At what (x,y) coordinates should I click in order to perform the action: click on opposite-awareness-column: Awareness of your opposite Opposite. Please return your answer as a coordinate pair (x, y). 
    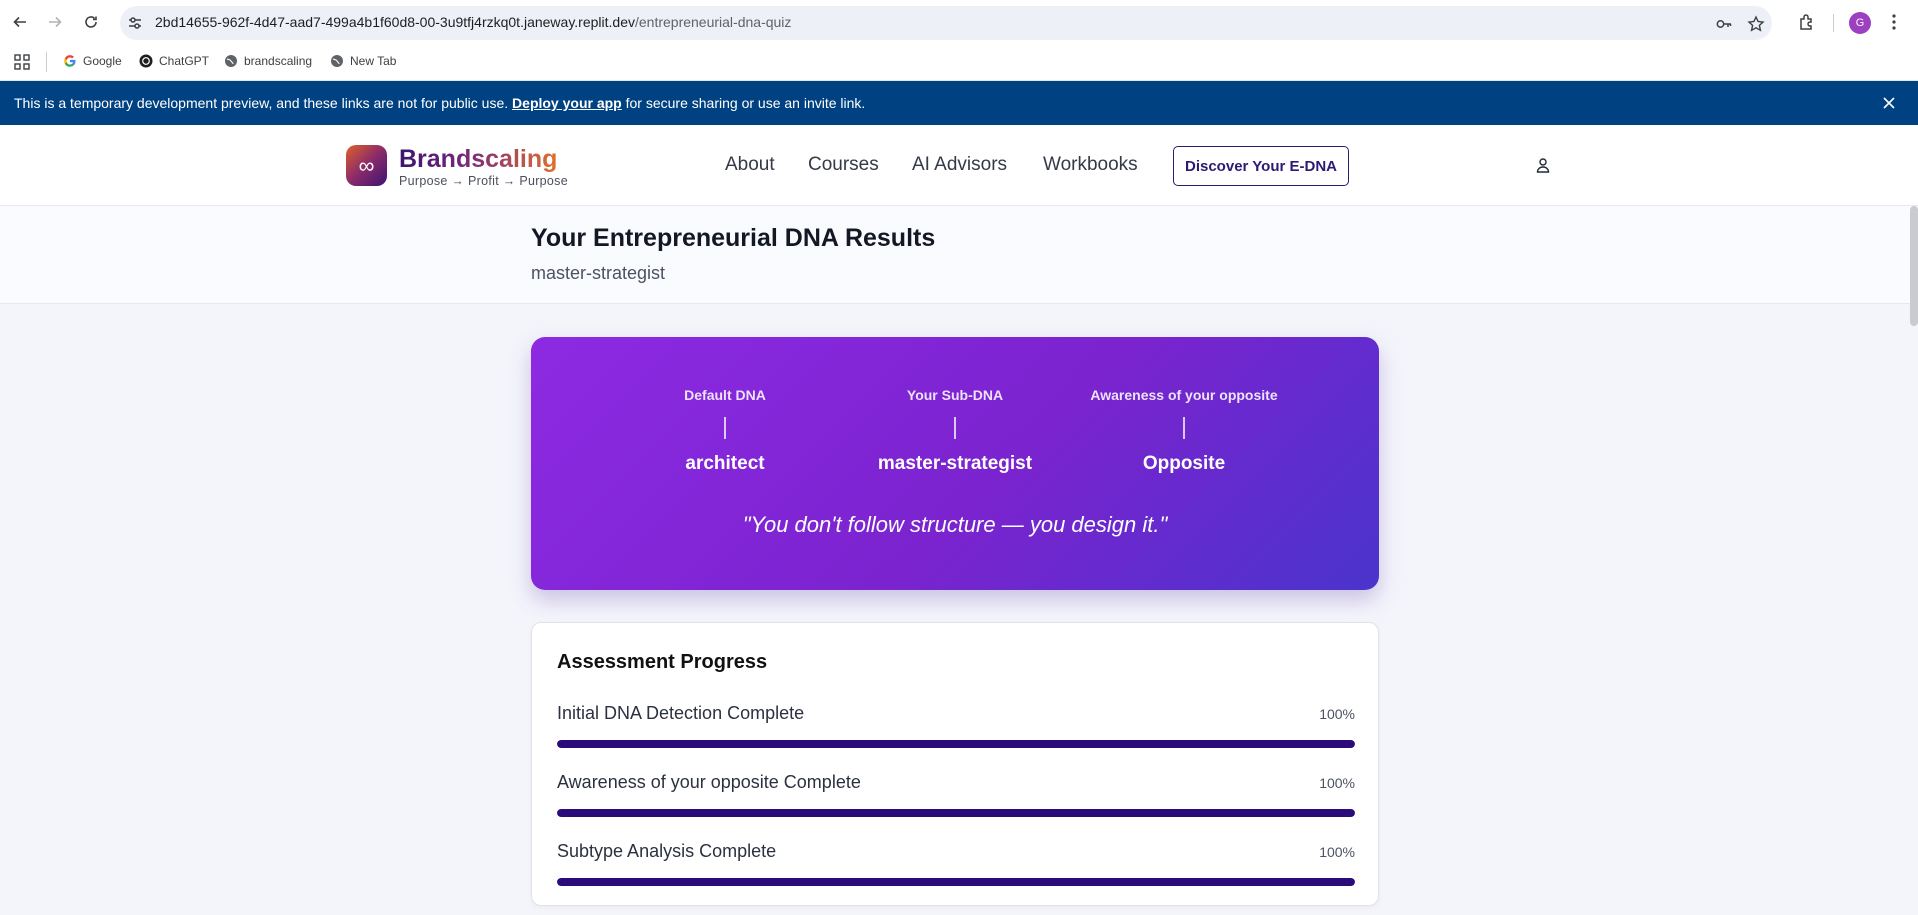
    Looking at the image, I should click on (1184, 431).